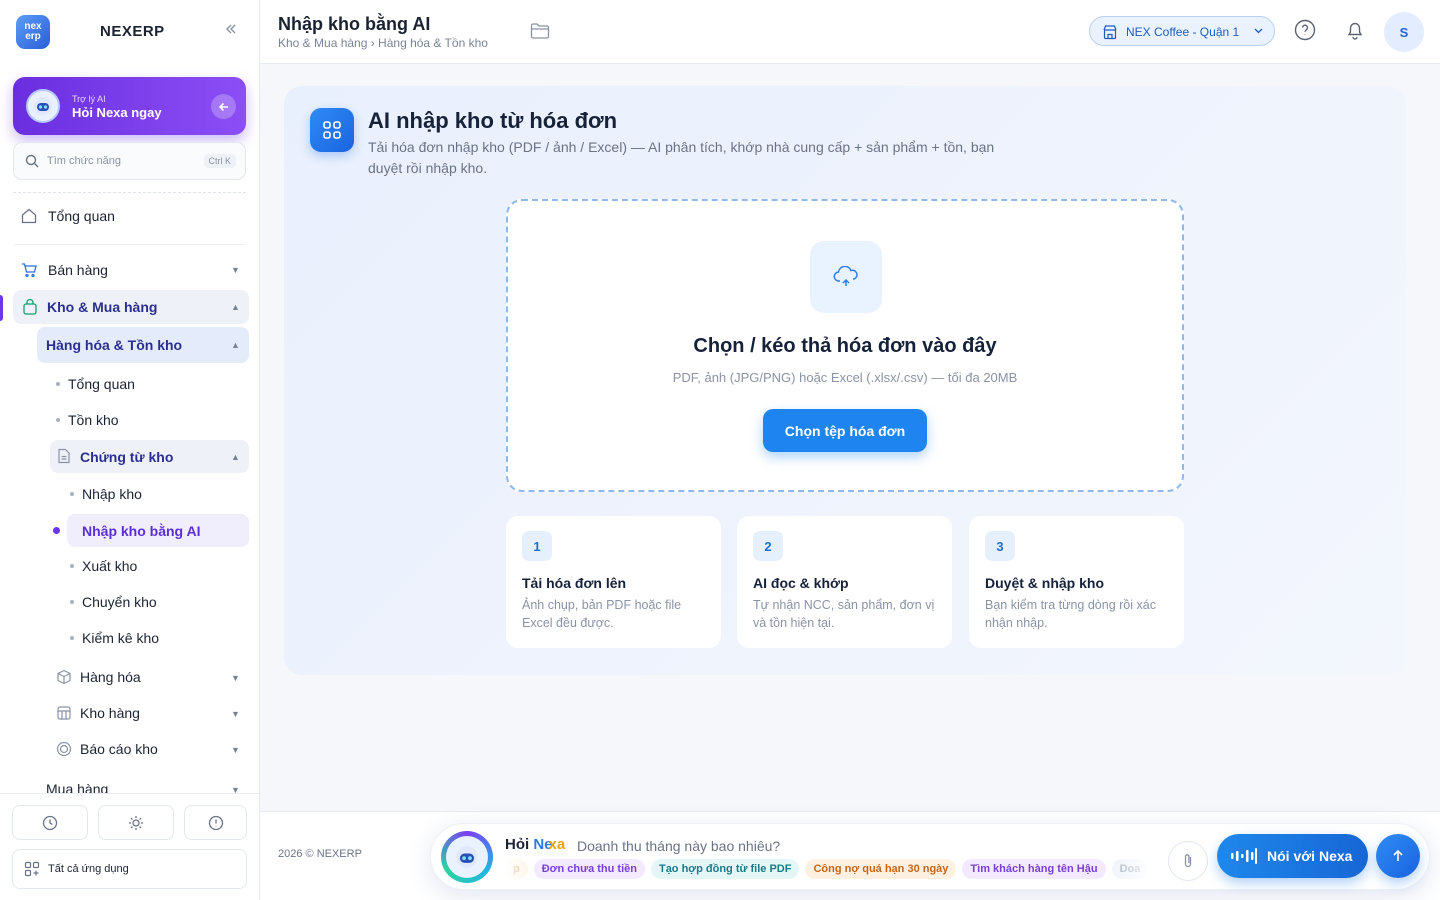 This screenshot has height=900, width=1440. What do you see at coordinates (881, 869) in the screenshot?
I see `suggestion-chip: Công nợ quá hạn 30 ngày` at bounding box center [881, 869].